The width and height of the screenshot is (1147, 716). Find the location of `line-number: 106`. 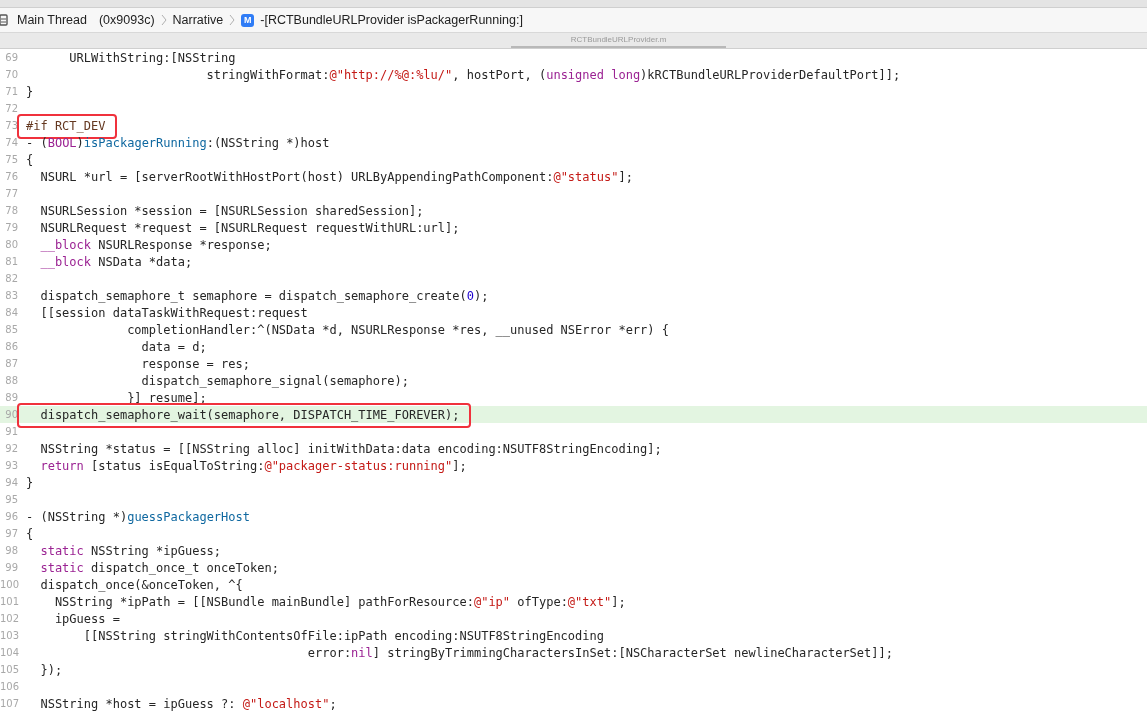

line-number: 106 is located at coordinates (9, 686).